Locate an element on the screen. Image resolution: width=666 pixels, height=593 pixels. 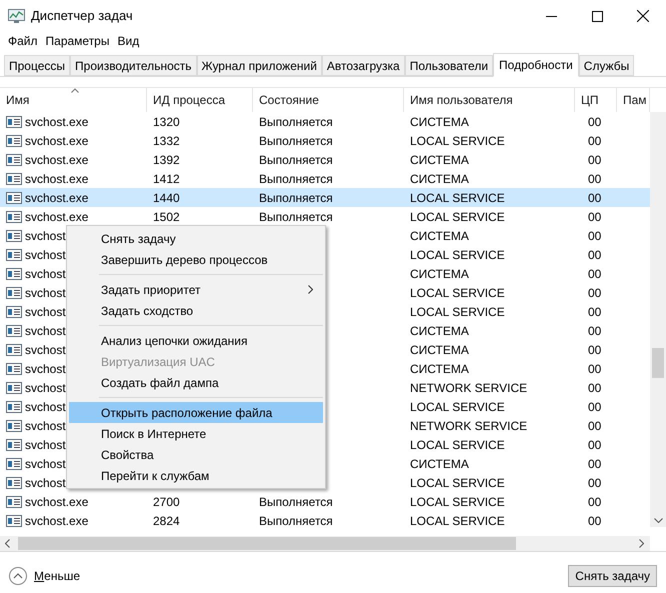
vertical-scrollbar is located at coordinates (658, 319).